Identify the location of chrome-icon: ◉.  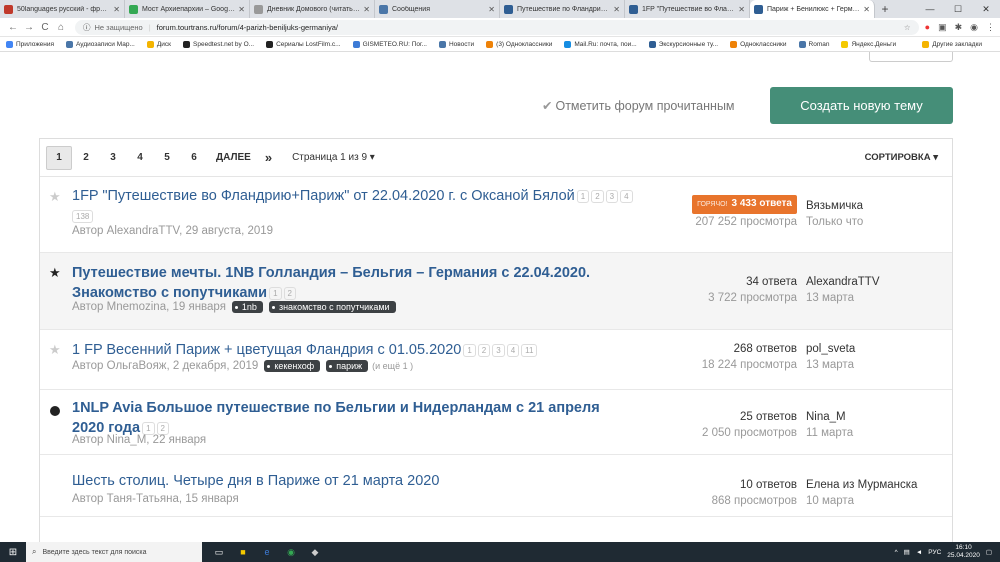
(291, 552).